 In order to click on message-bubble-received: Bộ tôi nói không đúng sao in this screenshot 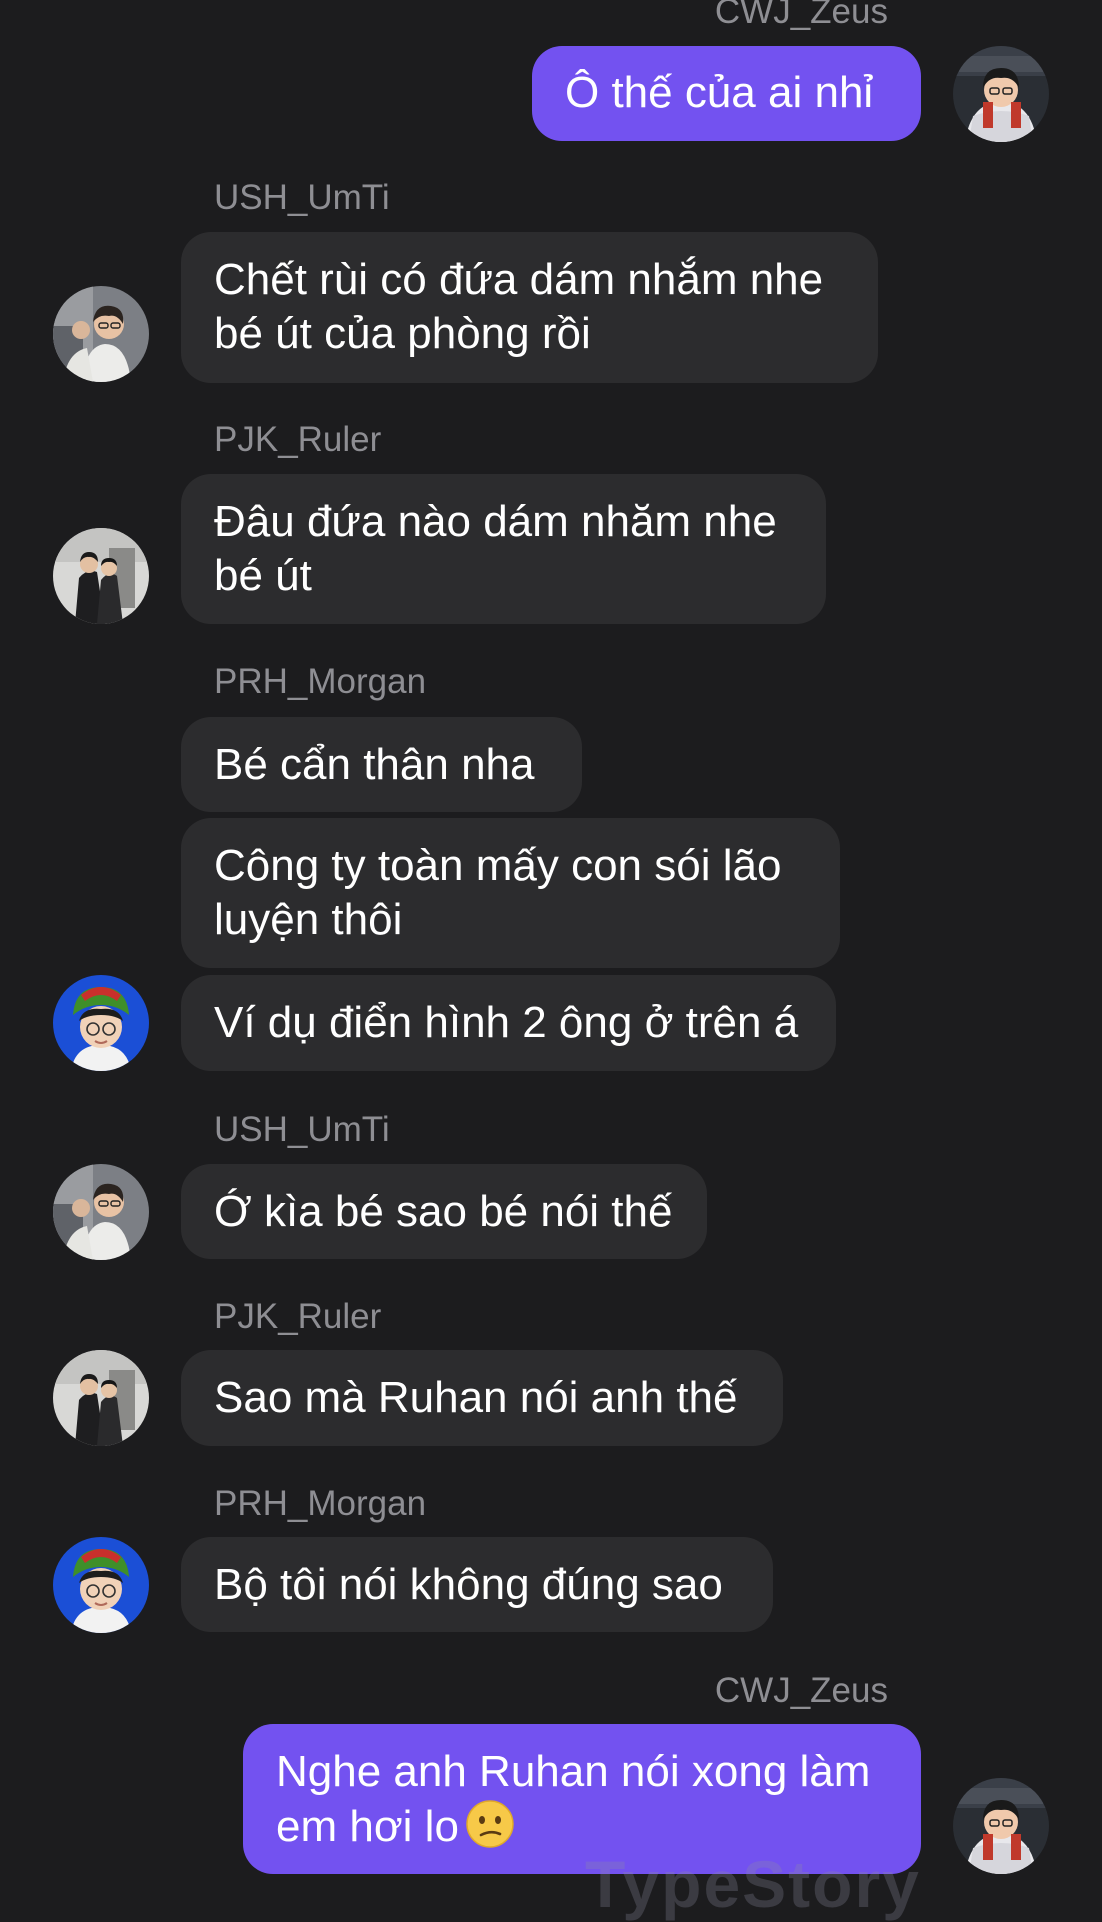, I will do `click(477, 1584)`.